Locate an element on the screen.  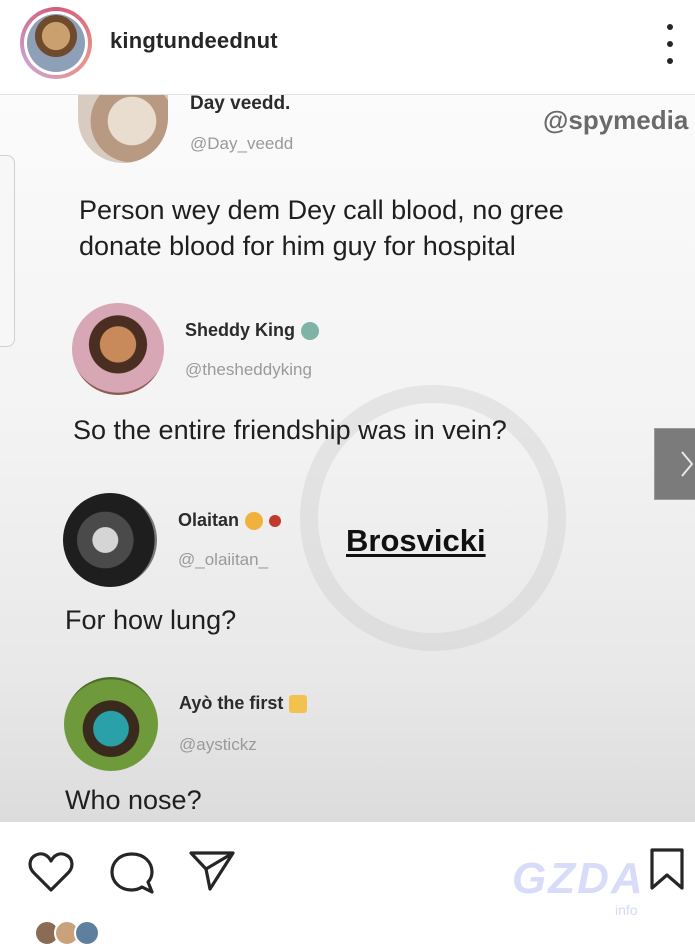
like-heart-icon is located at coordinates (51, 872).